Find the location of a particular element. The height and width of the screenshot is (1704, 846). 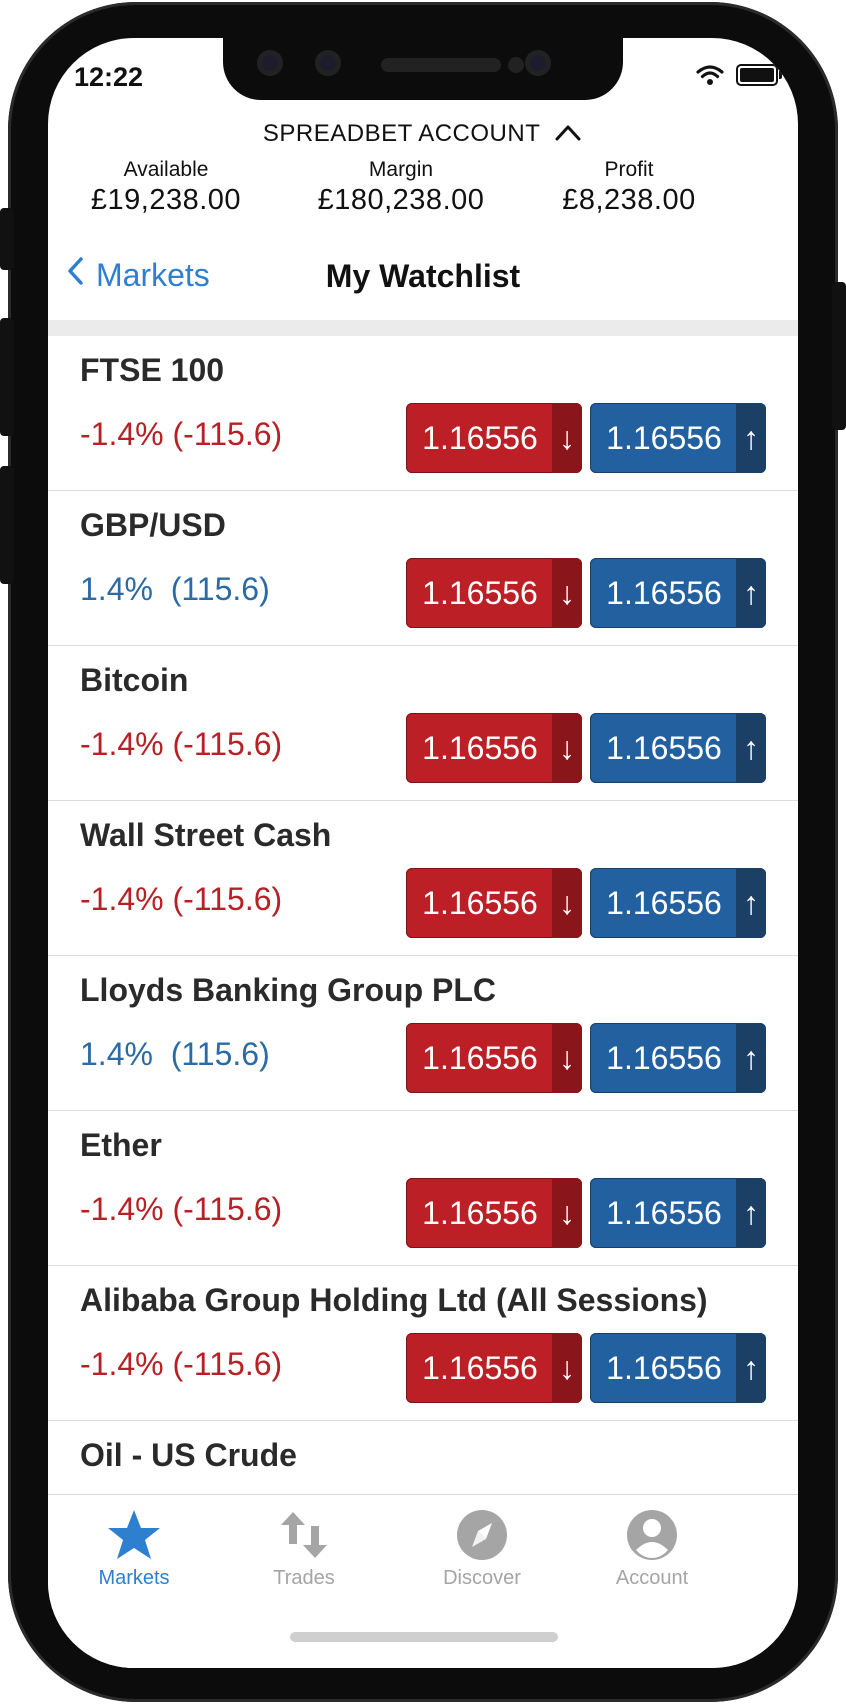

watchlist-row: Bitcoin -1.4% (-115.6) 1.16556 ↓ 1.16556 ↑ is located at coordinates (423, 723).